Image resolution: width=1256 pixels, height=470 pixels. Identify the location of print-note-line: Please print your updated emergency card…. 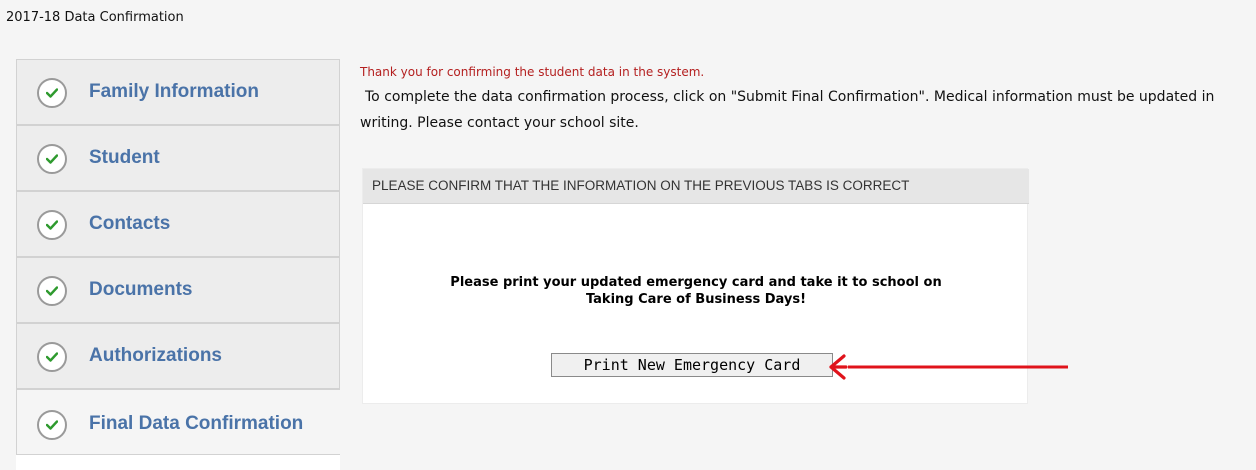
(696, 282).